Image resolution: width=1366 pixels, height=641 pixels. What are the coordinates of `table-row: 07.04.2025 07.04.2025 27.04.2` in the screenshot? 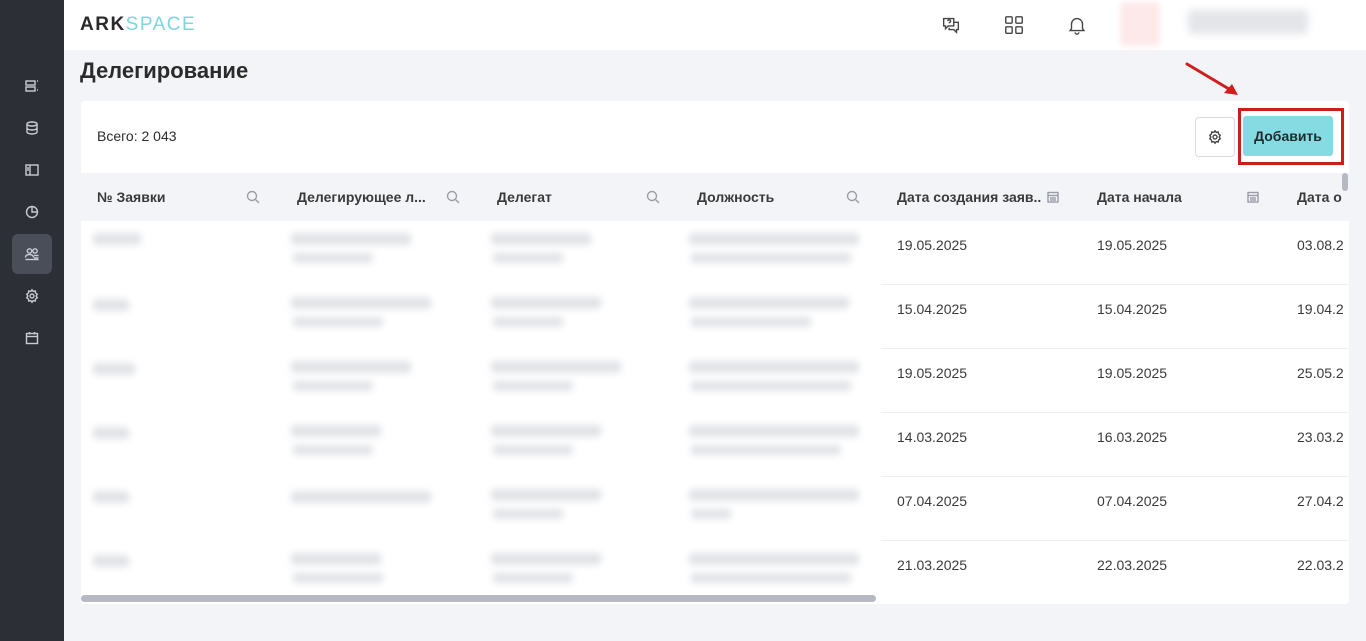 It's located at (715, 509).